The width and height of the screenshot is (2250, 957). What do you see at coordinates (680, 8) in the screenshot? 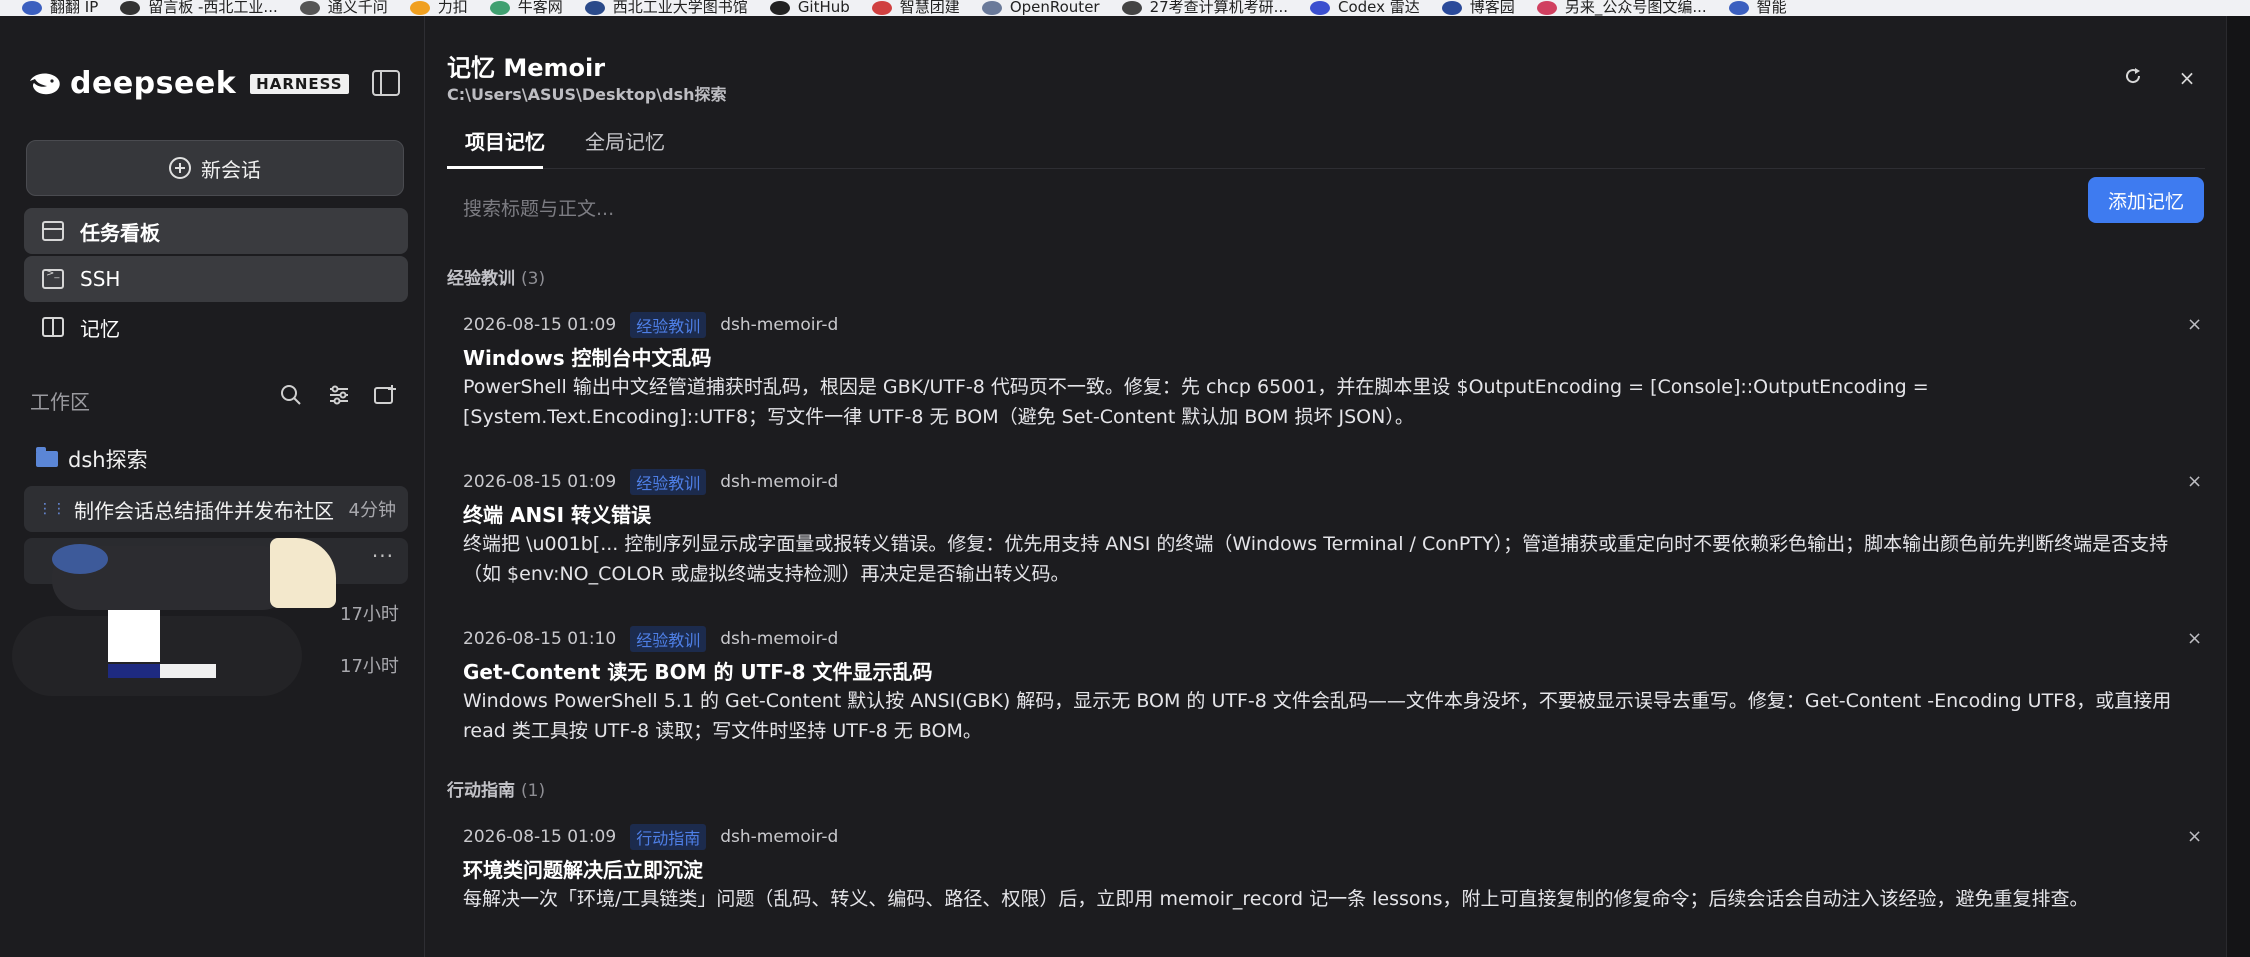
I see `bookmark-label: 西北工业大学图书馆` at bounding box center [680, 8].